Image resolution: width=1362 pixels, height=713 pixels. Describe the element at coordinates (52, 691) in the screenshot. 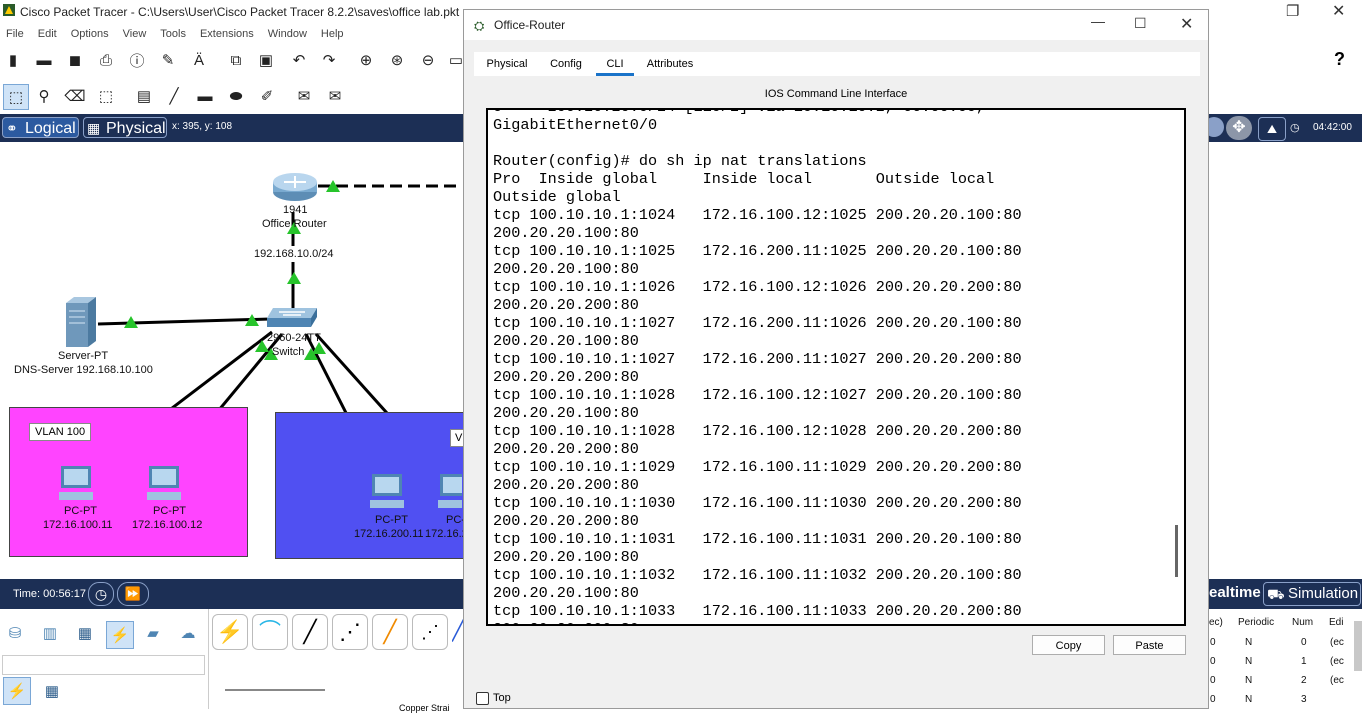

I see `grid-icon: ▦` at that location.